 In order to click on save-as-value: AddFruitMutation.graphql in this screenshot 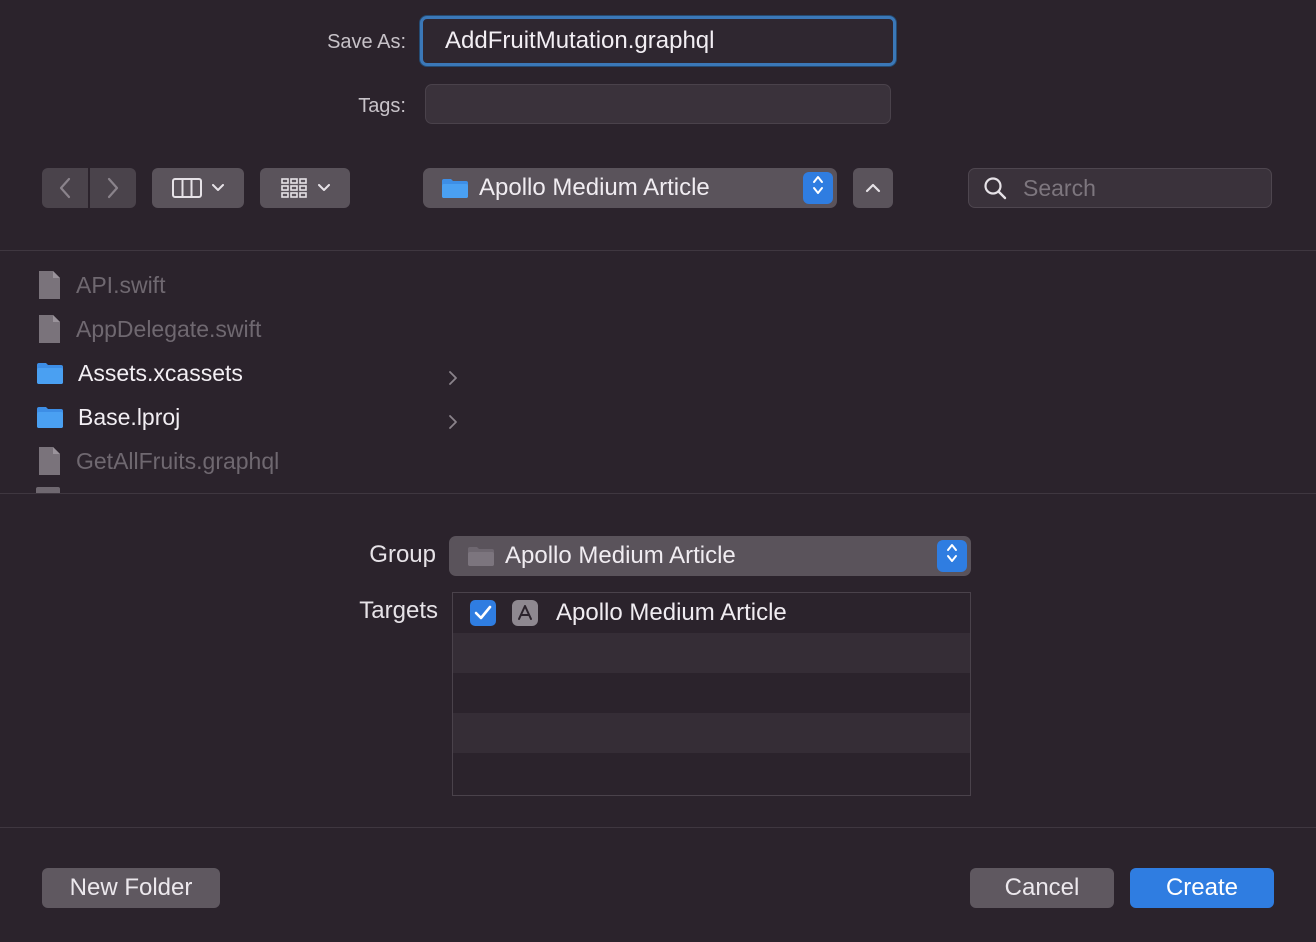, I will do `click(580, 40)`.